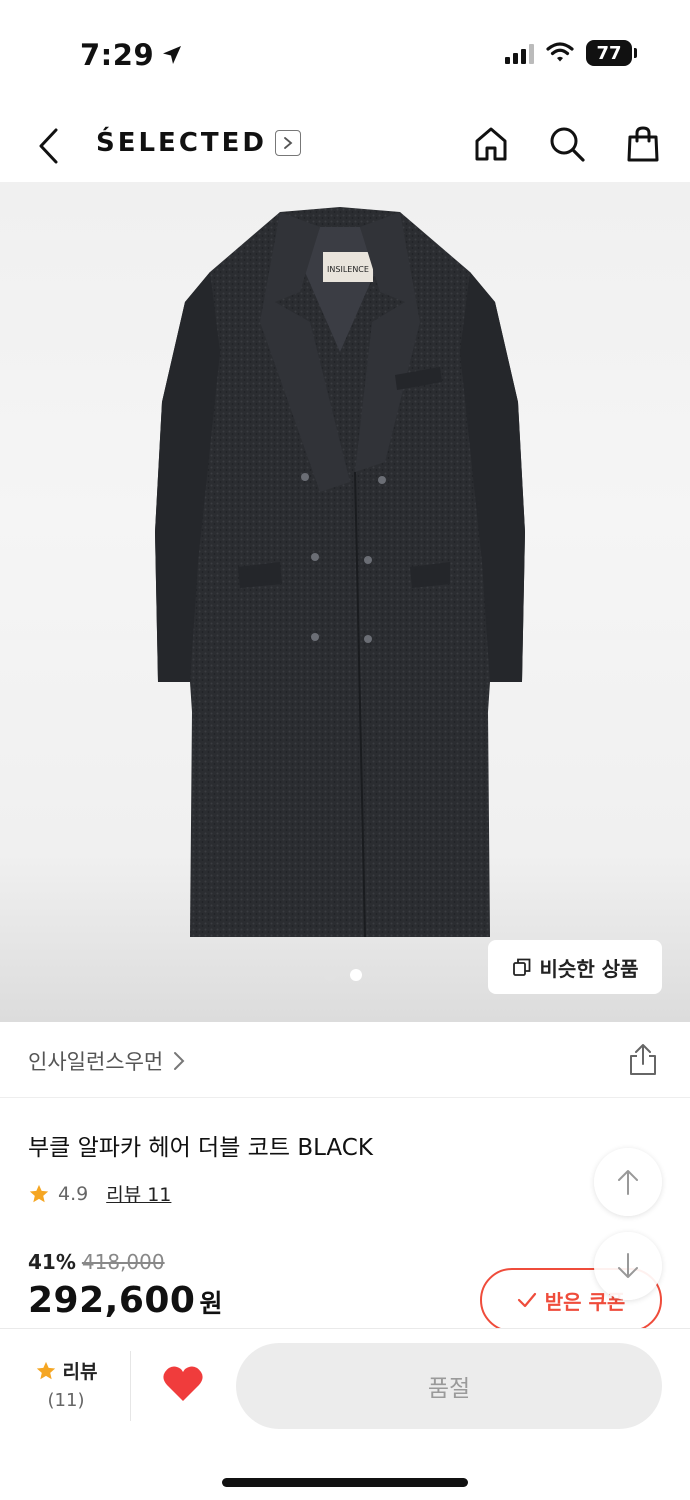  What do you see at coordinates (130, 1386) in the screenshot?
I see `bottom-divider` at bounding box center [130, 1386].